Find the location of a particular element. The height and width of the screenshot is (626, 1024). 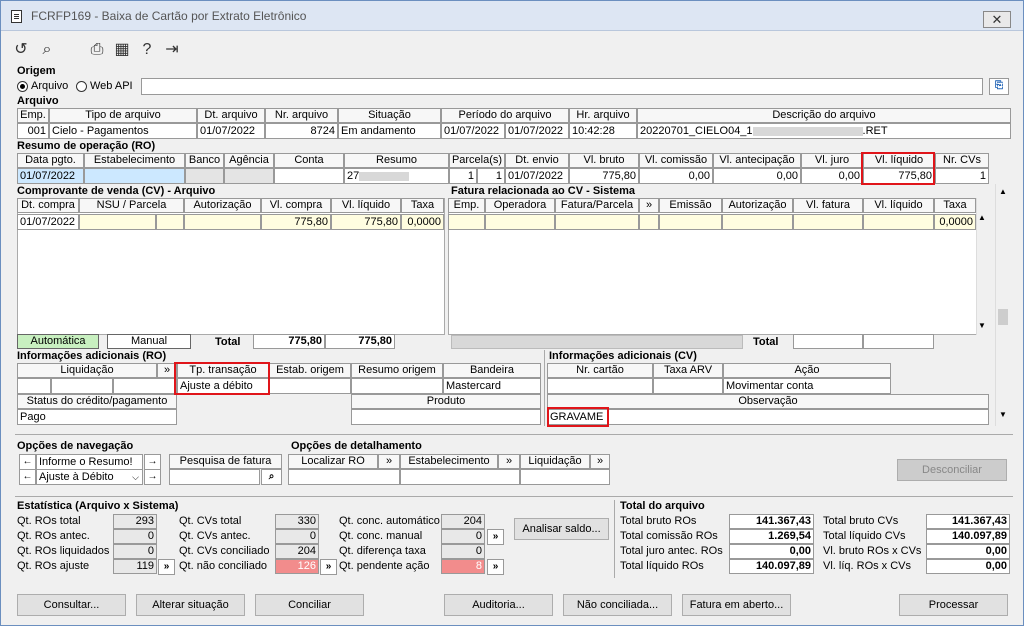

pendente-acao-expand: » is located at coordinates (495, 567).